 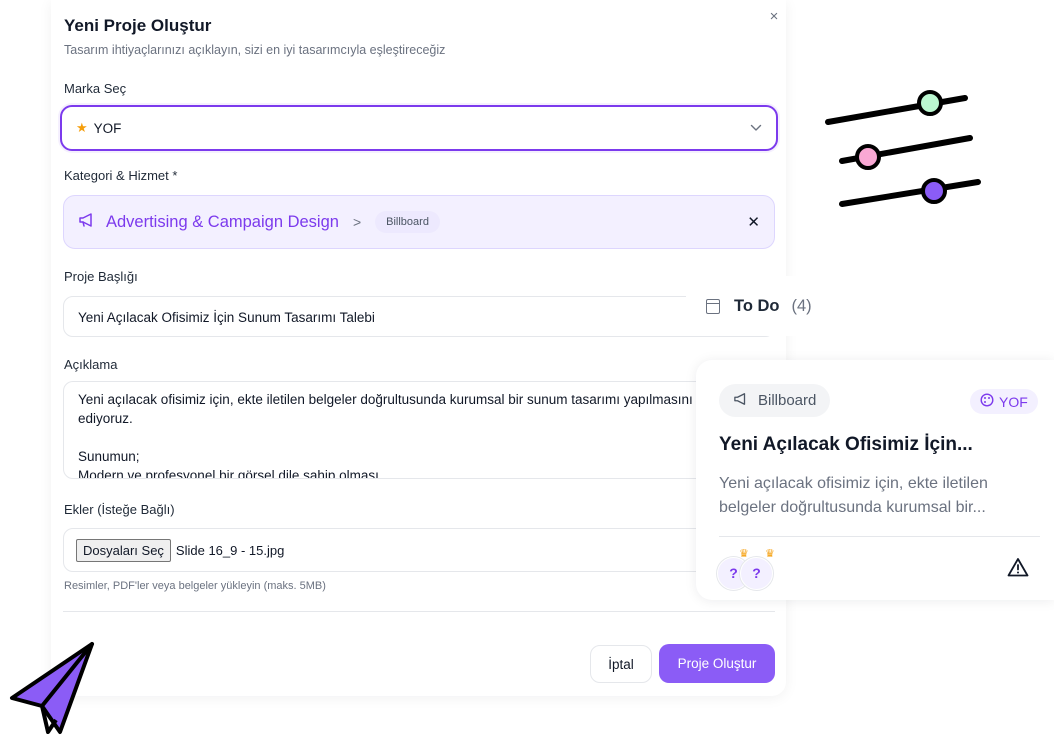 I want to click on task-divider, so click(x=879, y=536).